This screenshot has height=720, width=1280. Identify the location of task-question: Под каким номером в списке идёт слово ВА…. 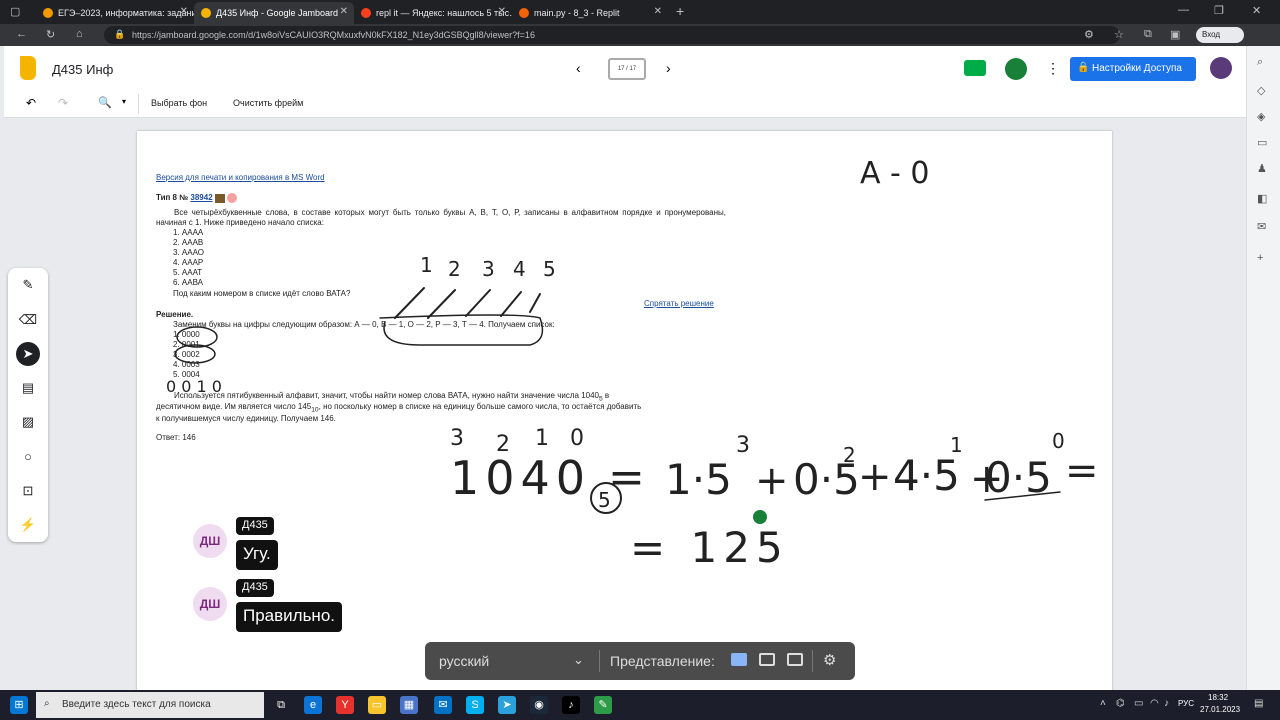
(262, 293).